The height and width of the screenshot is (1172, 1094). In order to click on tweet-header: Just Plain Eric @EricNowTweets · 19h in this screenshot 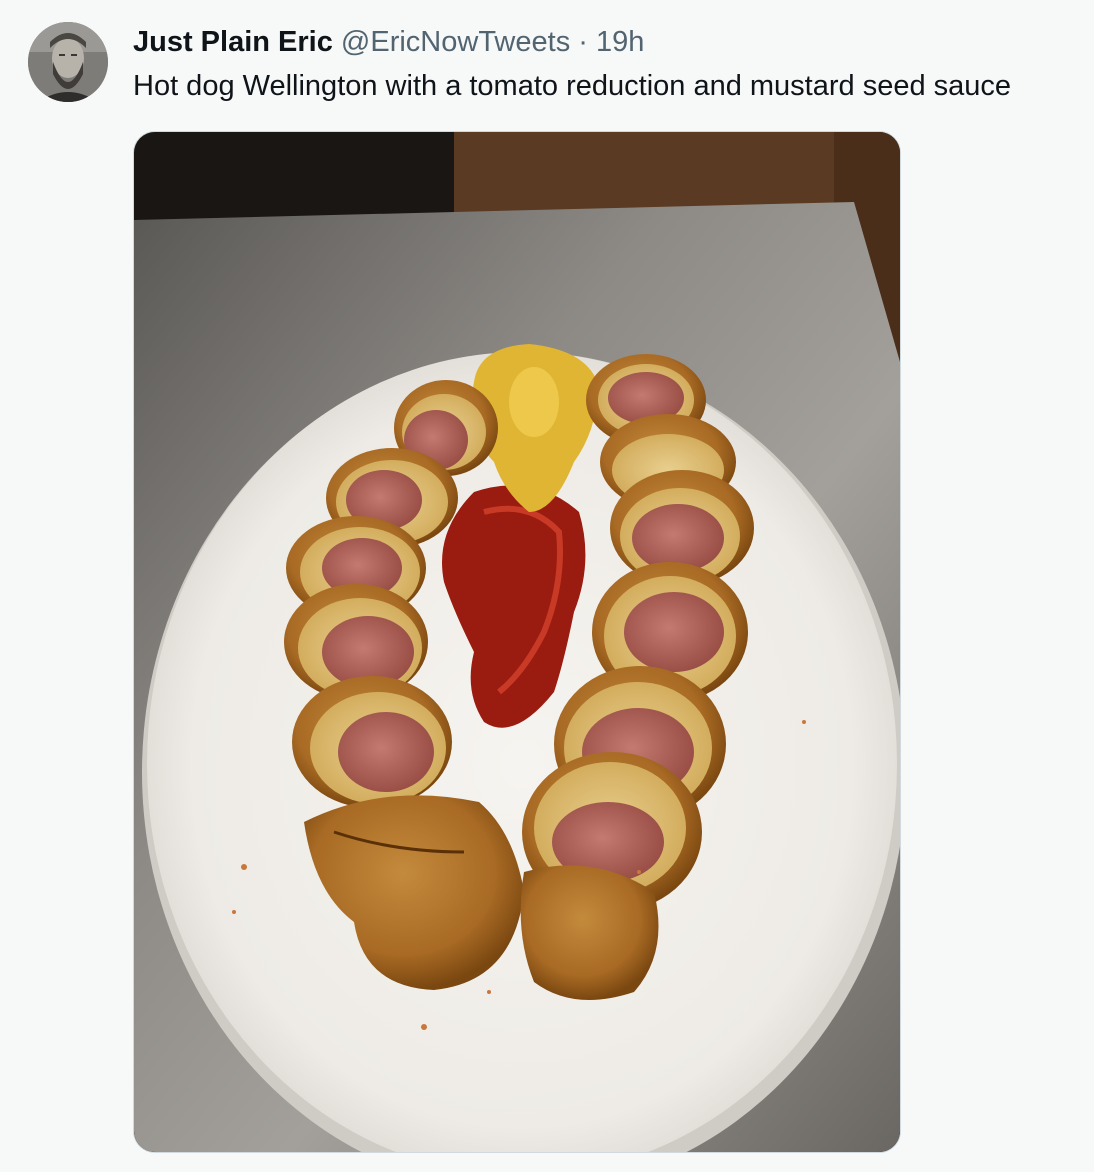, I will do `click(388, 42)`.